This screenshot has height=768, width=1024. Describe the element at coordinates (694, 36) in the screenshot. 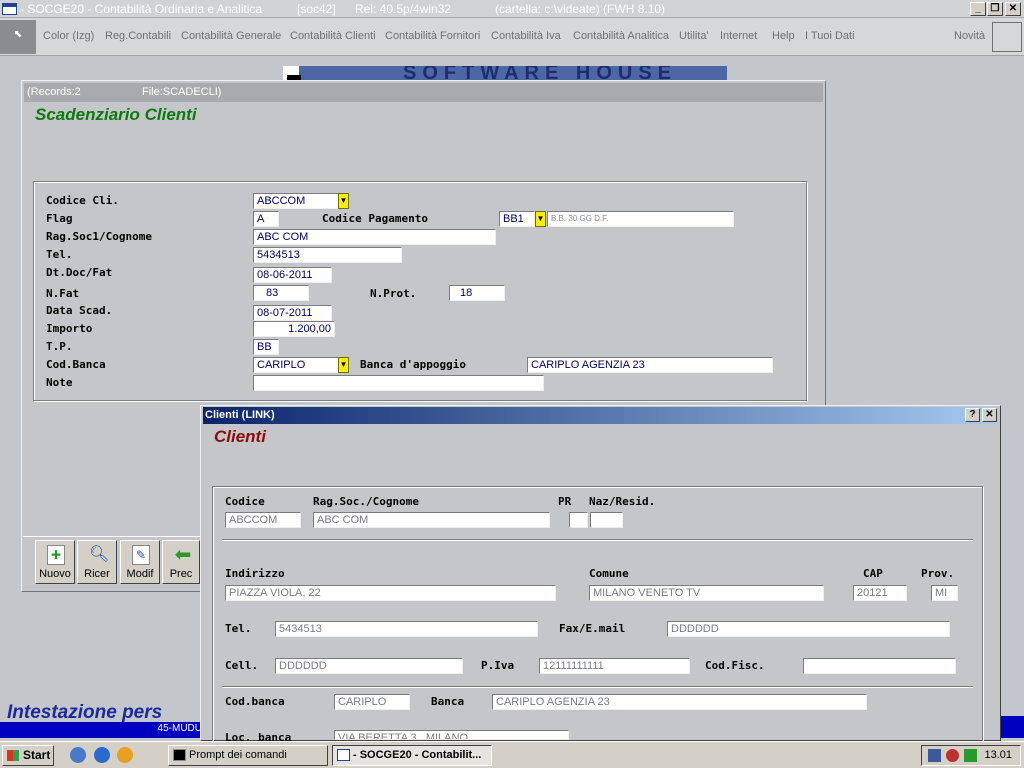

I see `menu-item-utilita: Utilita'` at that location.